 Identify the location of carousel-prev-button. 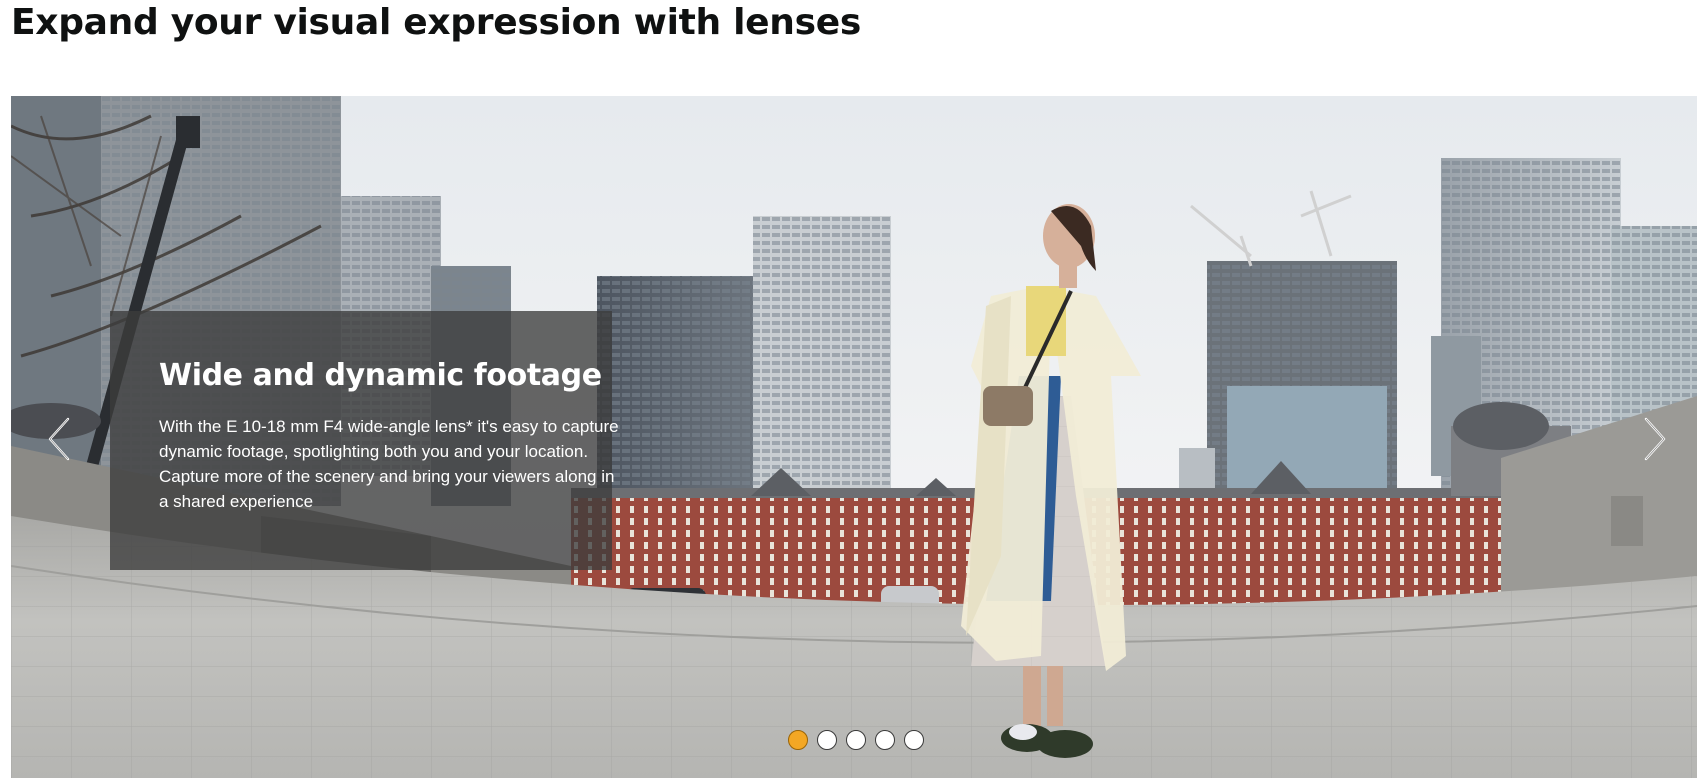
(59, 439).